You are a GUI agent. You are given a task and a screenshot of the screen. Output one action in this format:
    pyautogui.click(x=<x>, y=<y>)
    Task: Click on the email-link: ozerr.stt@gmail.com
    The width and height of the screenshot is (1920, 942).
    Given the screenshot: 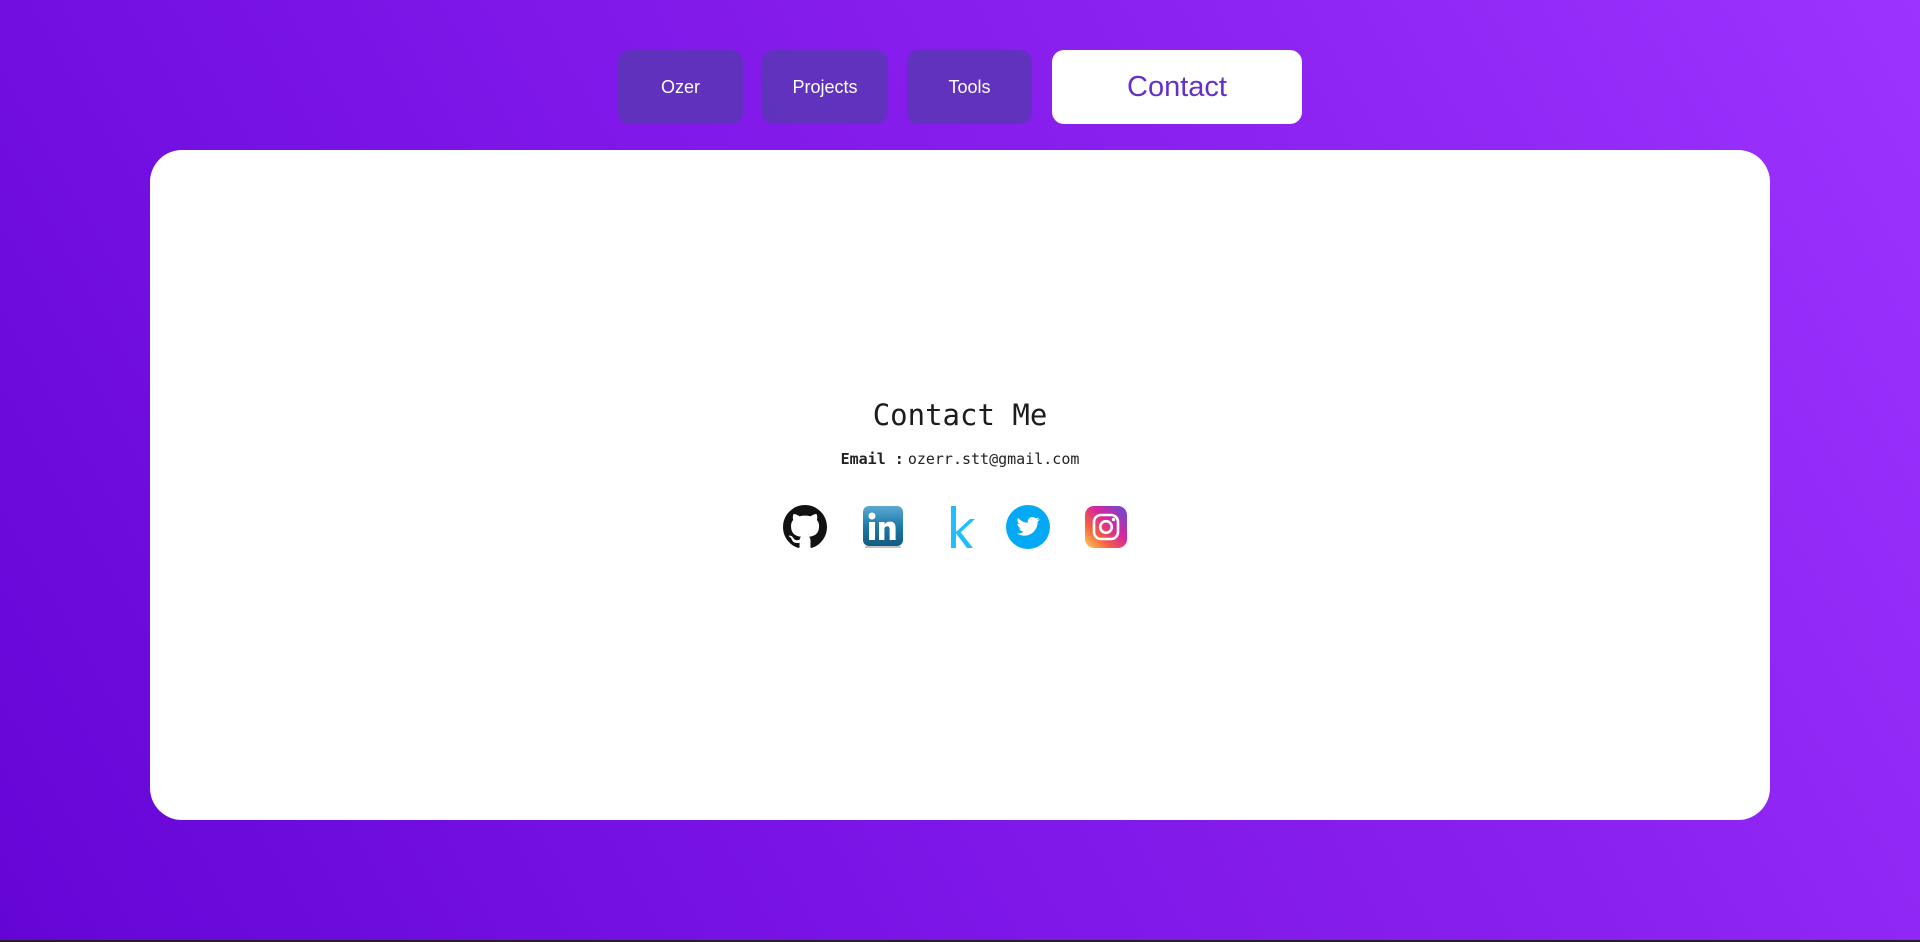 What is the action you would take?
    pyautogui.click(x=994, y=459)
    